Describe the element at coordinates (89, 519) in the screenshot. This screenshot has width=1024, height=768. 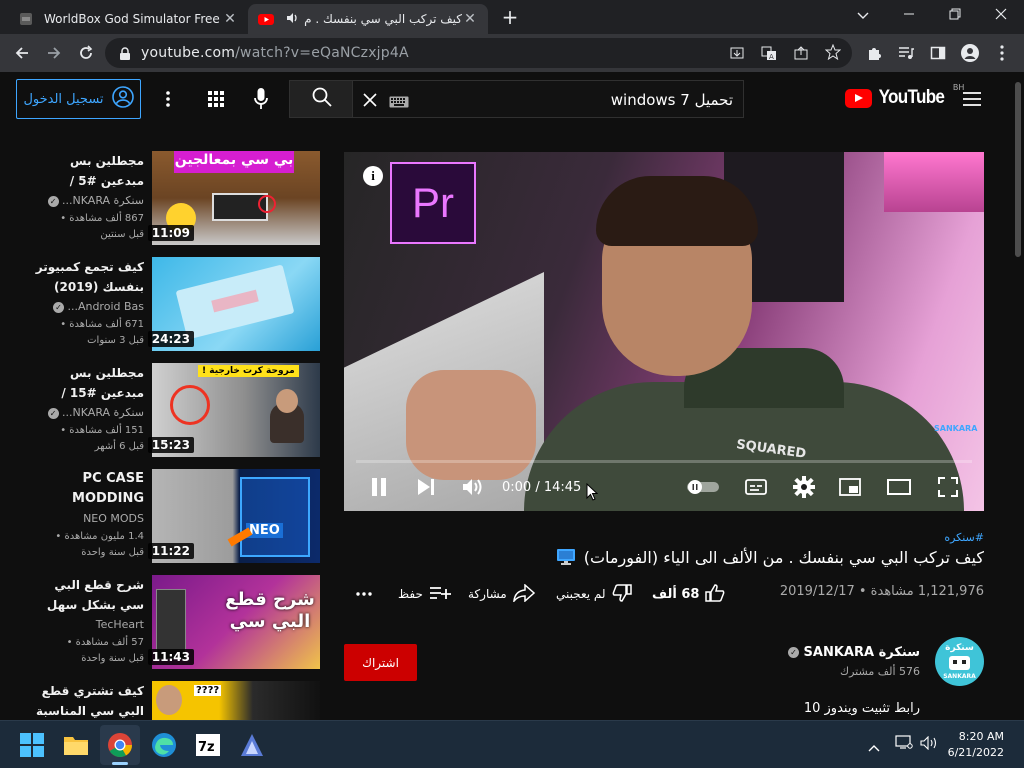
I see `channel-name: NEO MODS` at that location.